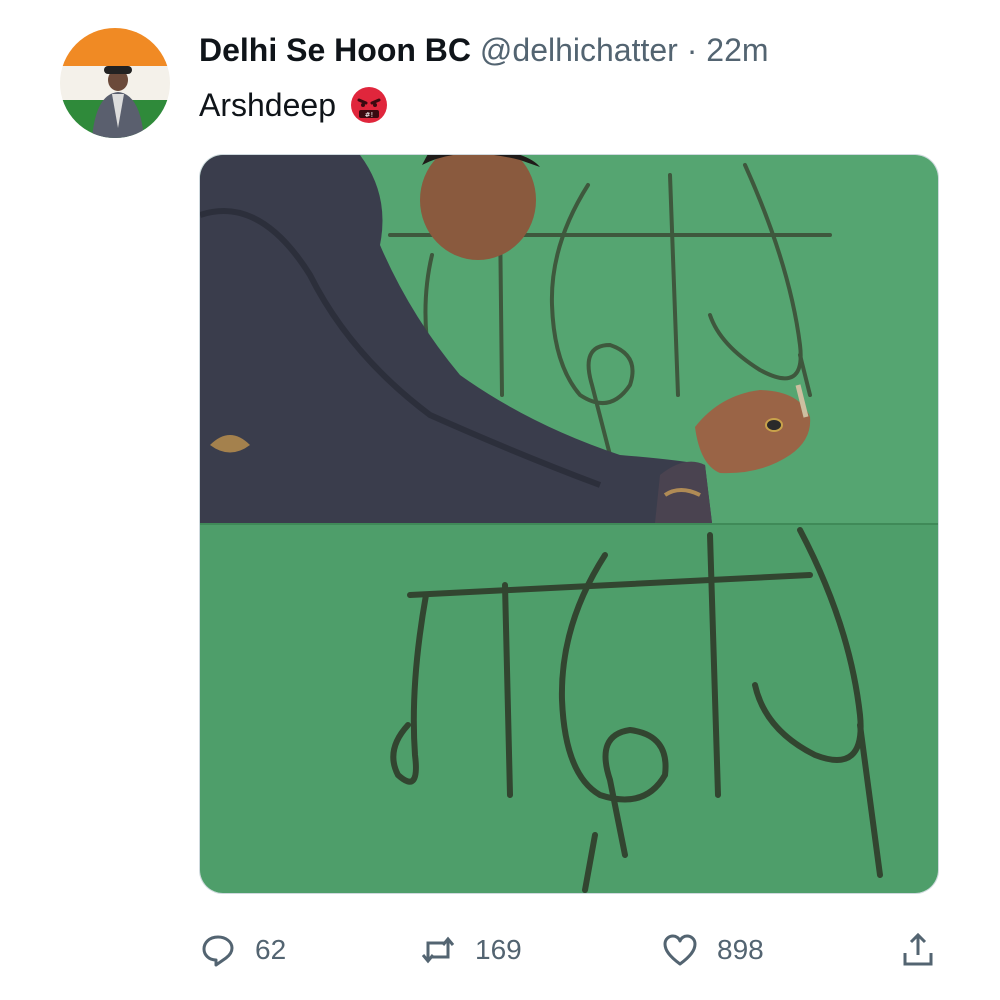 This screenshot has height=1000, width=1000. I want to click on heart-icon, so click(680, 950).